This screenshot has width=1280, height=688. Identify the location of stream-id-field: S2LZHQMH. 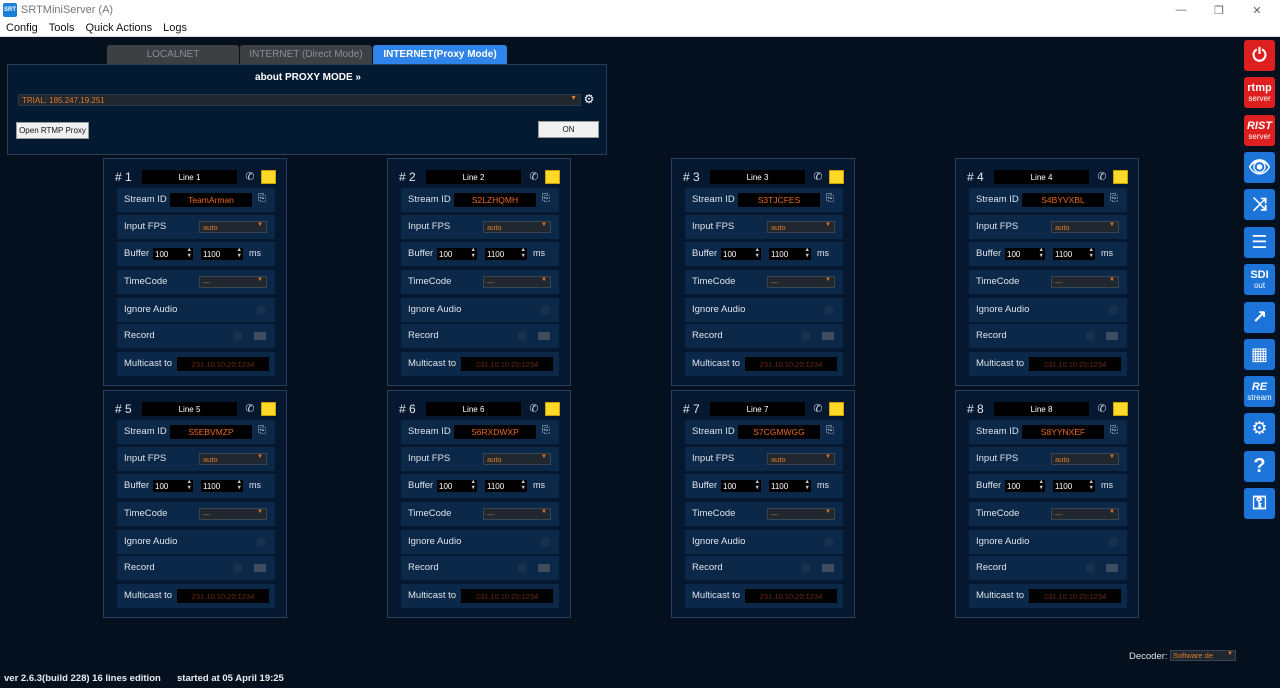
(495, 200).